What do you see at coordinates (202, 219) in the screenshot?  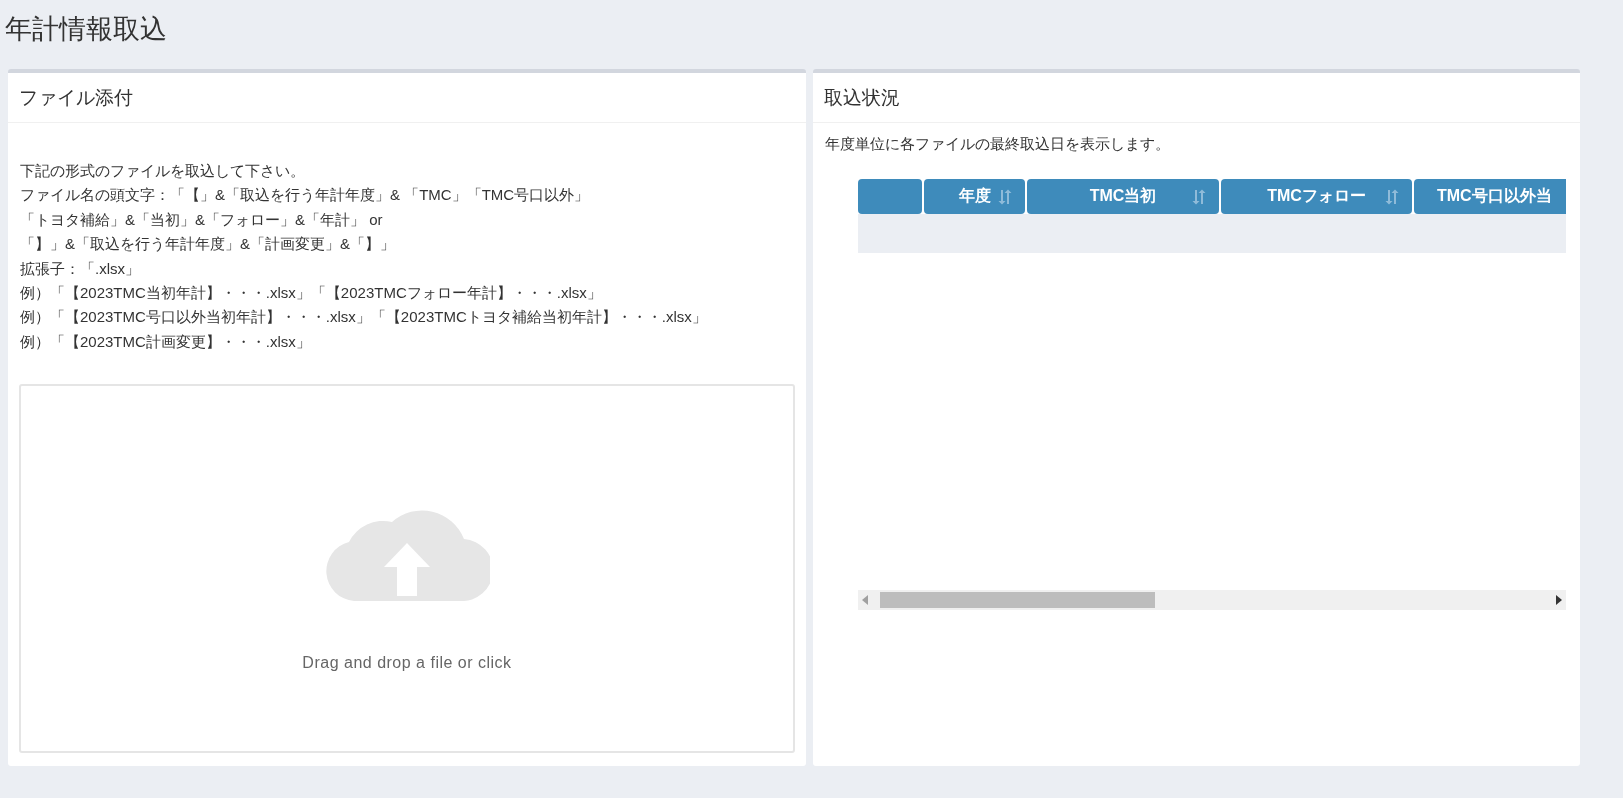 I see `instruction-text: 「トヨタ補給」&「当初」&「フォロー」&「年計」 or` at bounding box center [202, 219].